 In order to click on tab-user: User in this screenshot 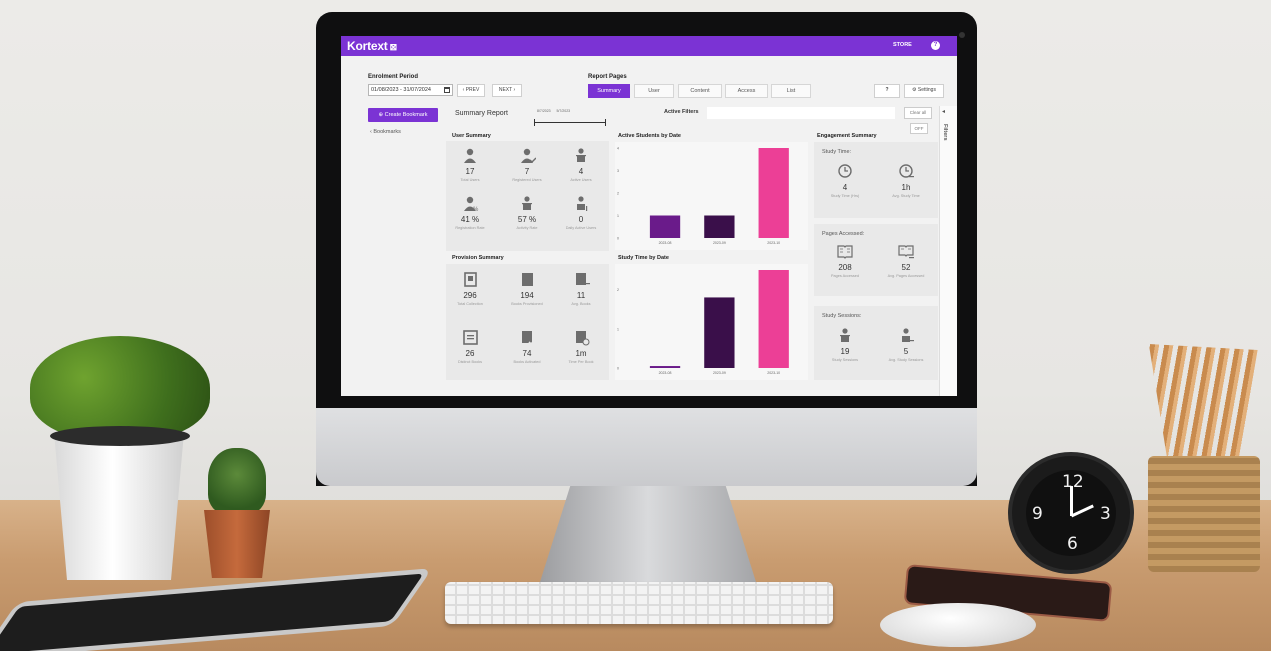, I will do `click(654, 91)`.